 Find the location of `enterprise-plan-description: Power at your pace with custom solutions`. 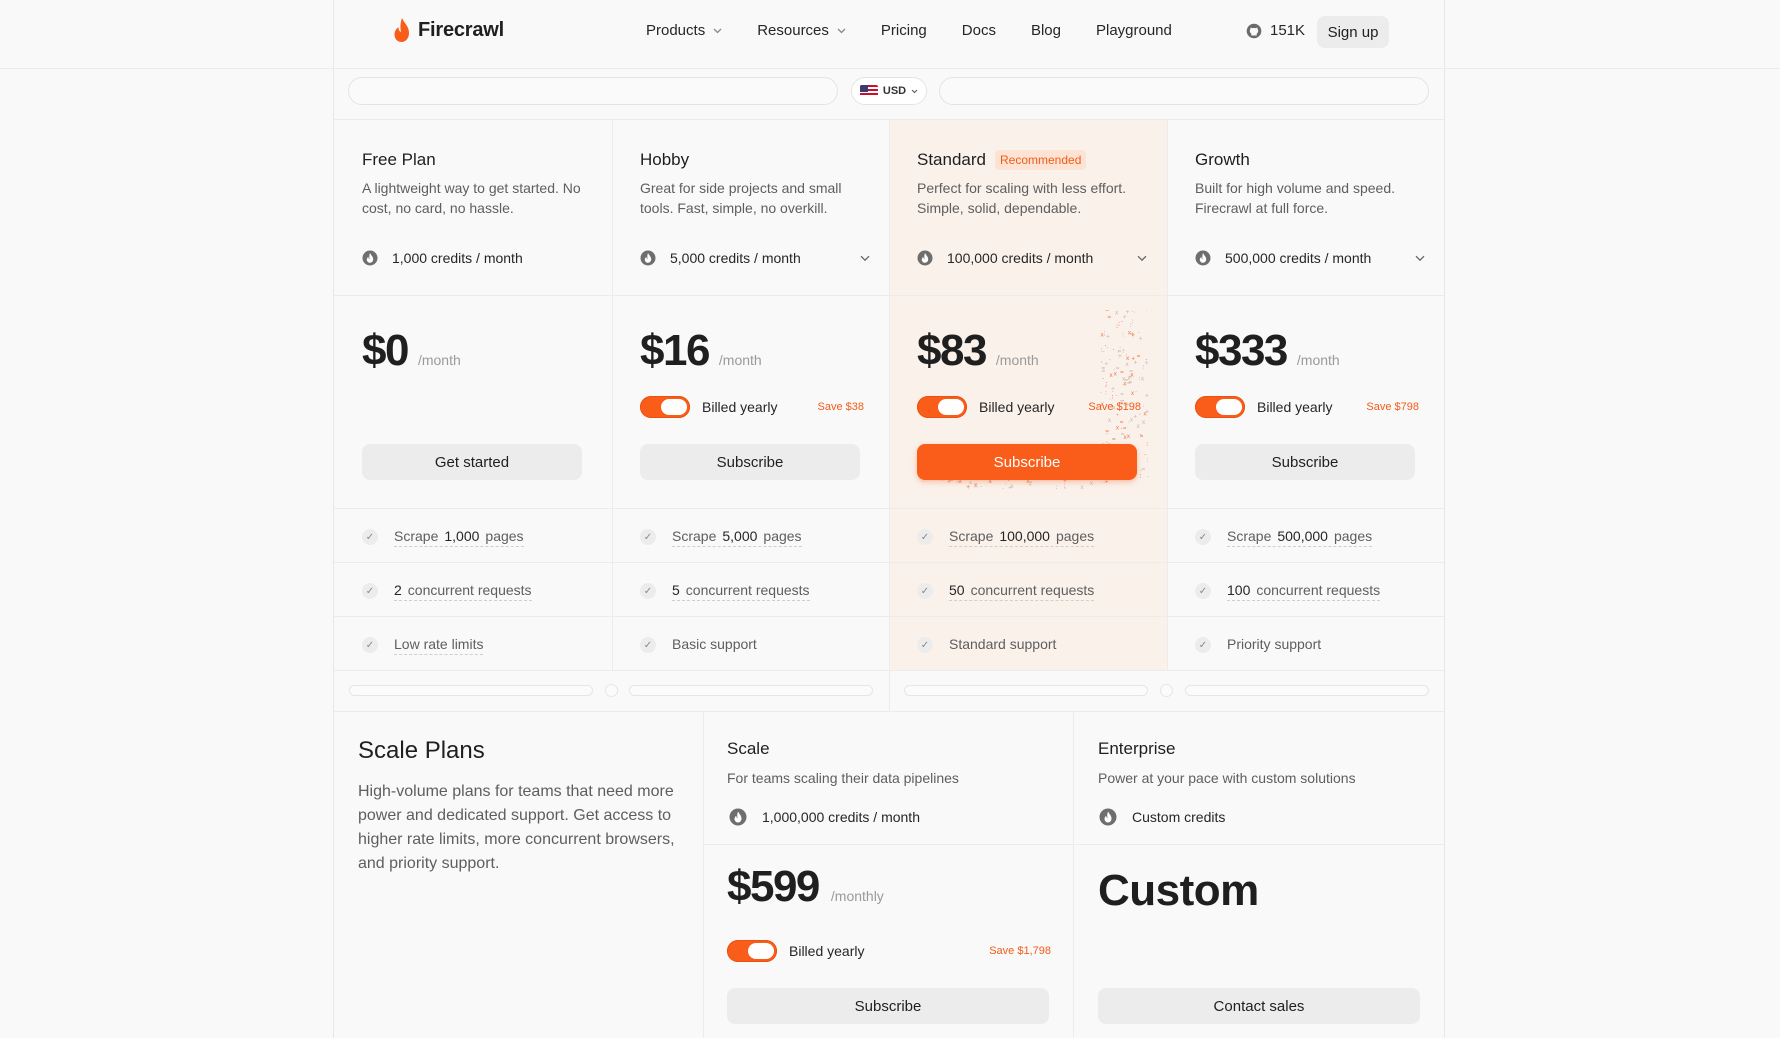

enterprise-plan-description: Power at your pace with custom solutions is located at coordinates (1227, 778).